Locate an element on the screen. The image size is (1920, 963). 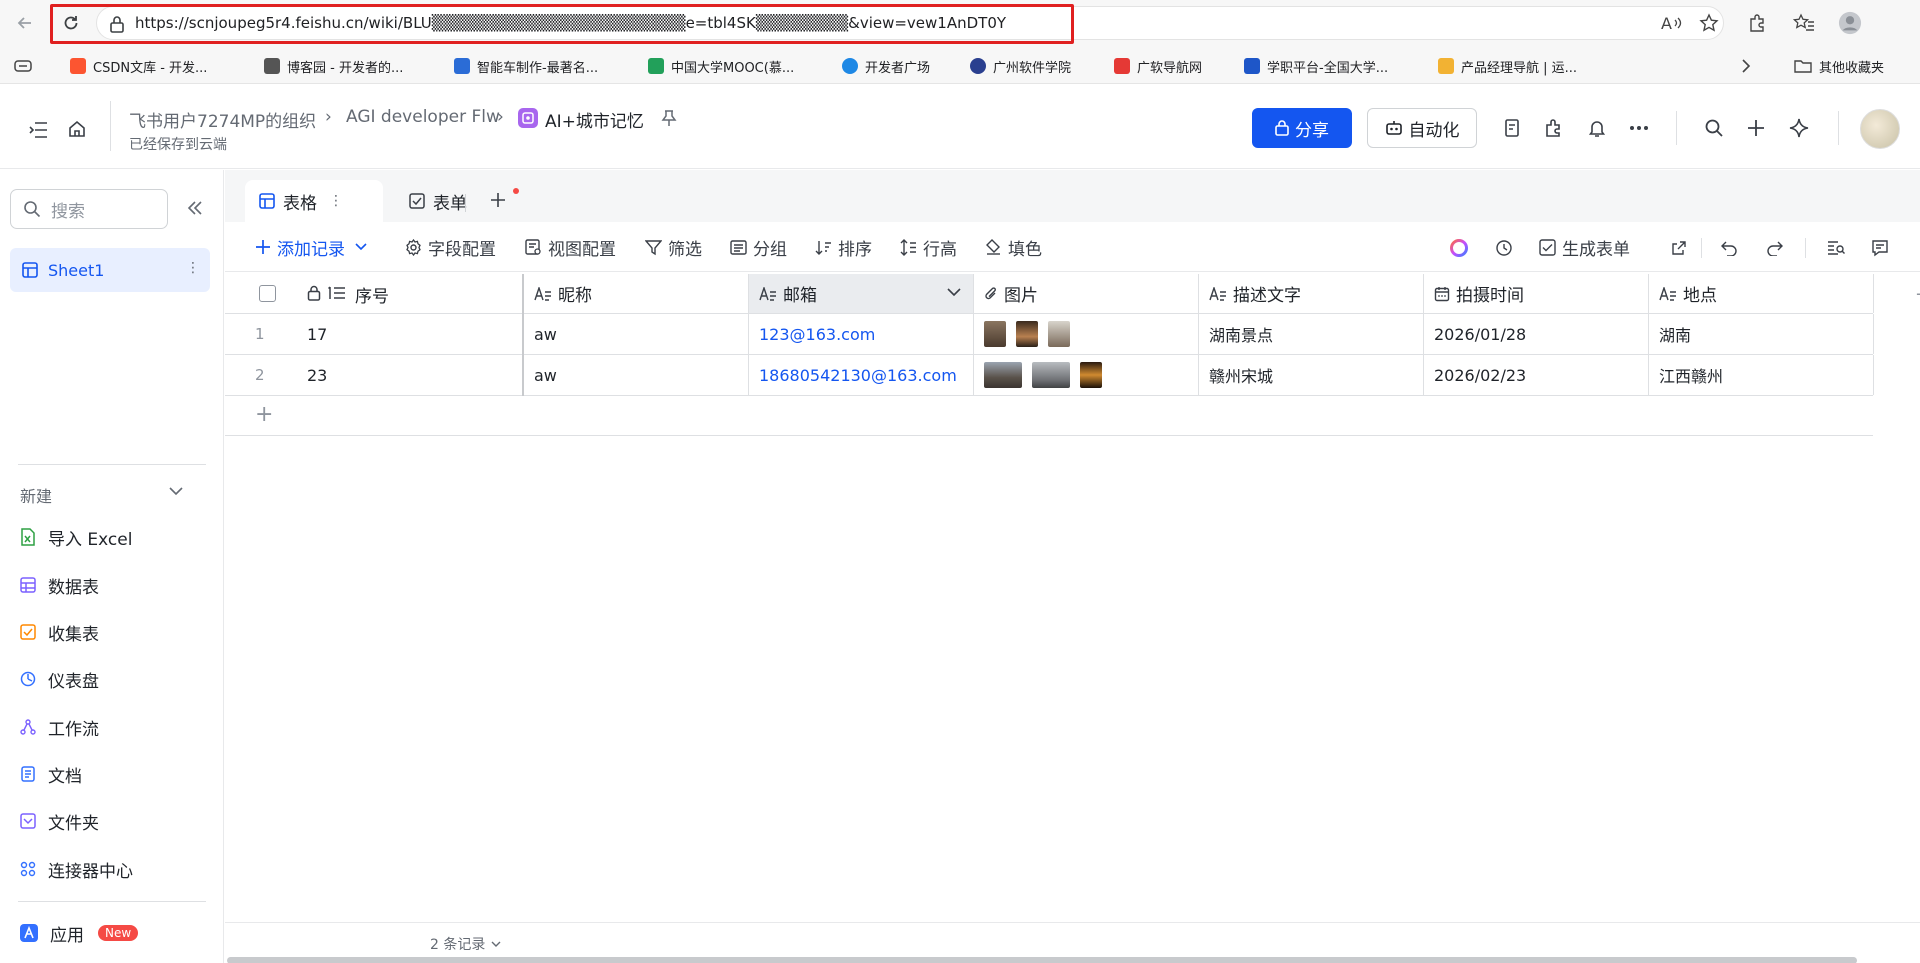
share-view-icon is located at coordinates (1679, 248).